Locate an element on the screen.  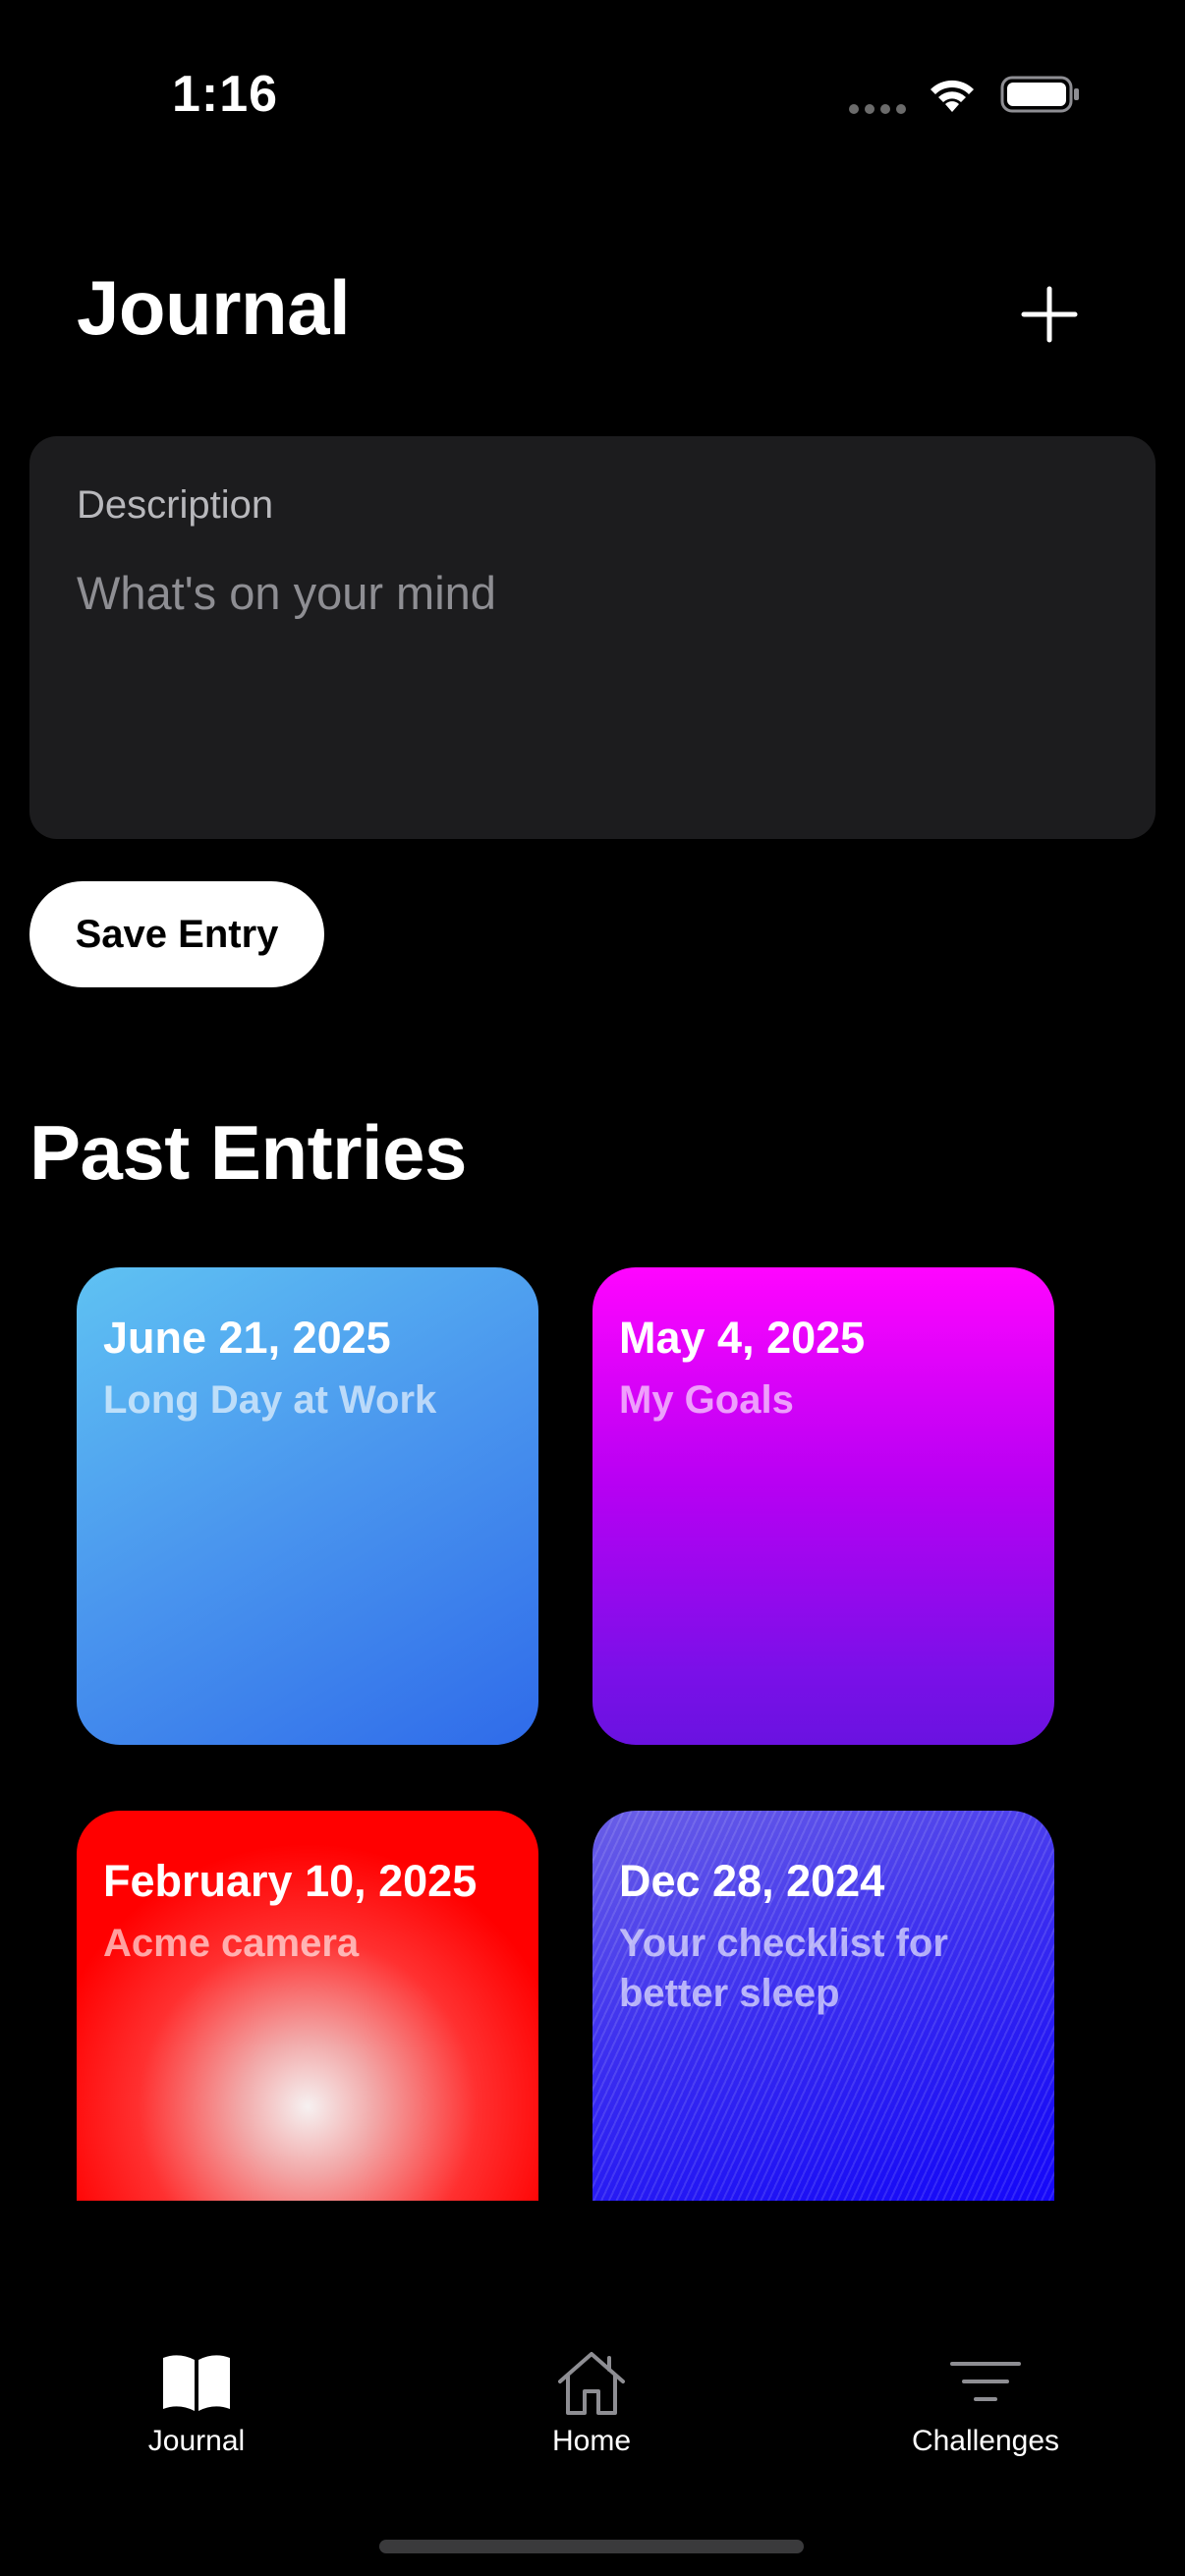
description-input is located at coordinates (598, 684).